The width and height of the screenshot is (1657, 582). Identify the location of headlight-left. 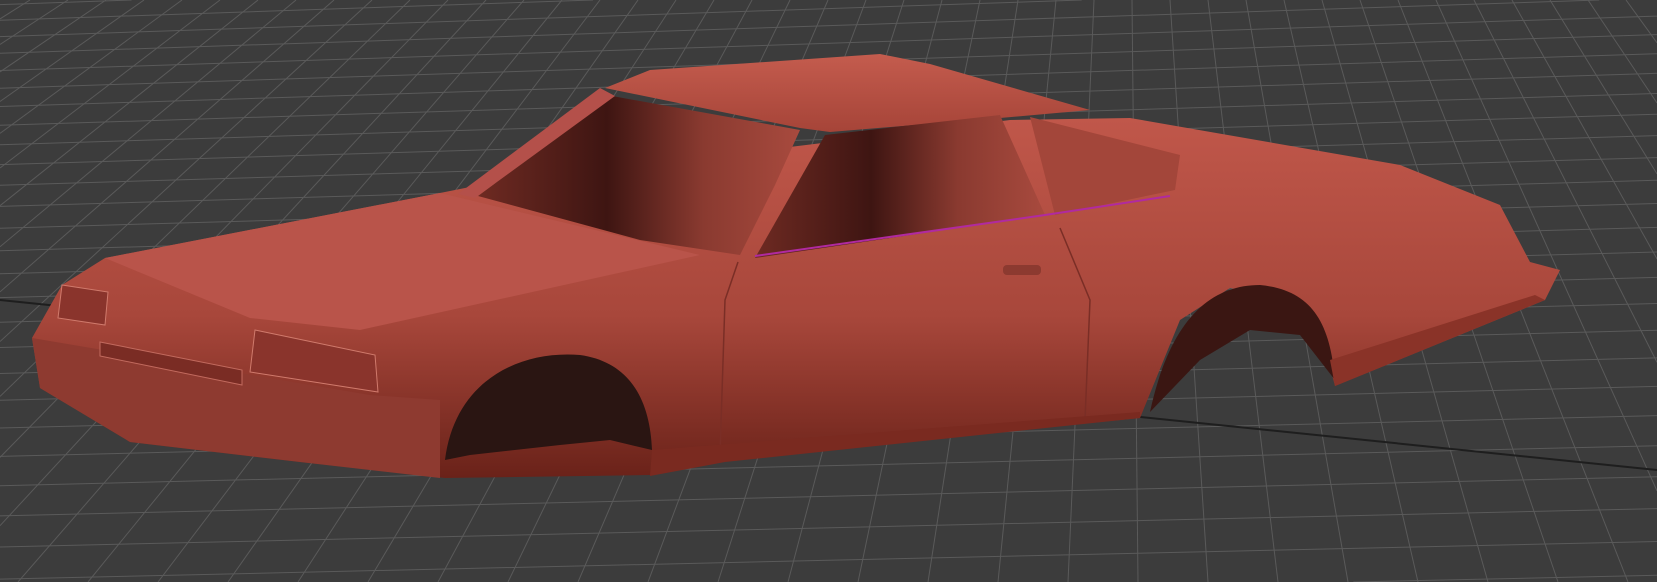
(83, 305).